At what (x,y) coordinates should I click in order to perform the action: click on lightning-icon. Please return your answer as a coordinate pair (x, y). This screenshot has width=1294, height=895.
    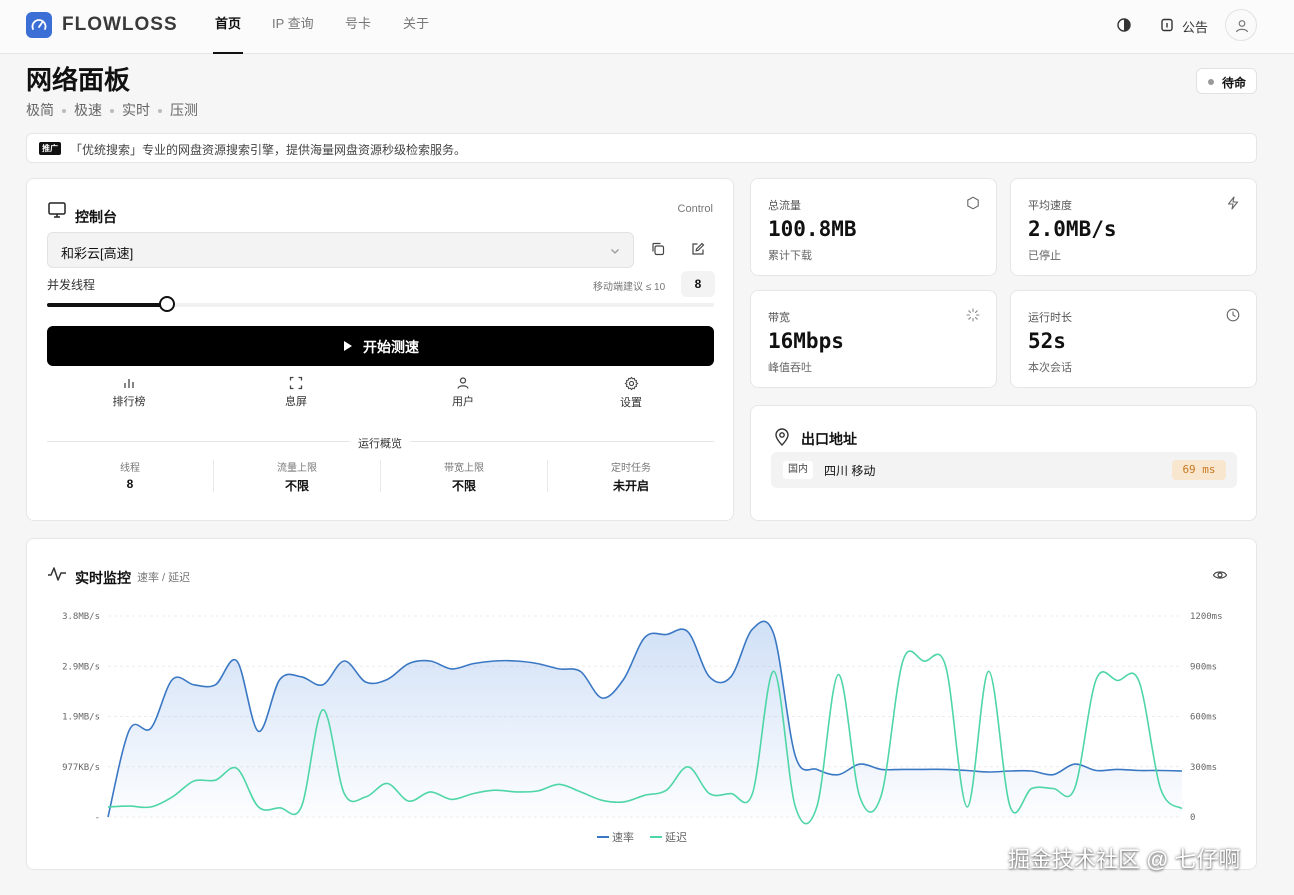
    Looking at the image, I should click on (1233, 203).